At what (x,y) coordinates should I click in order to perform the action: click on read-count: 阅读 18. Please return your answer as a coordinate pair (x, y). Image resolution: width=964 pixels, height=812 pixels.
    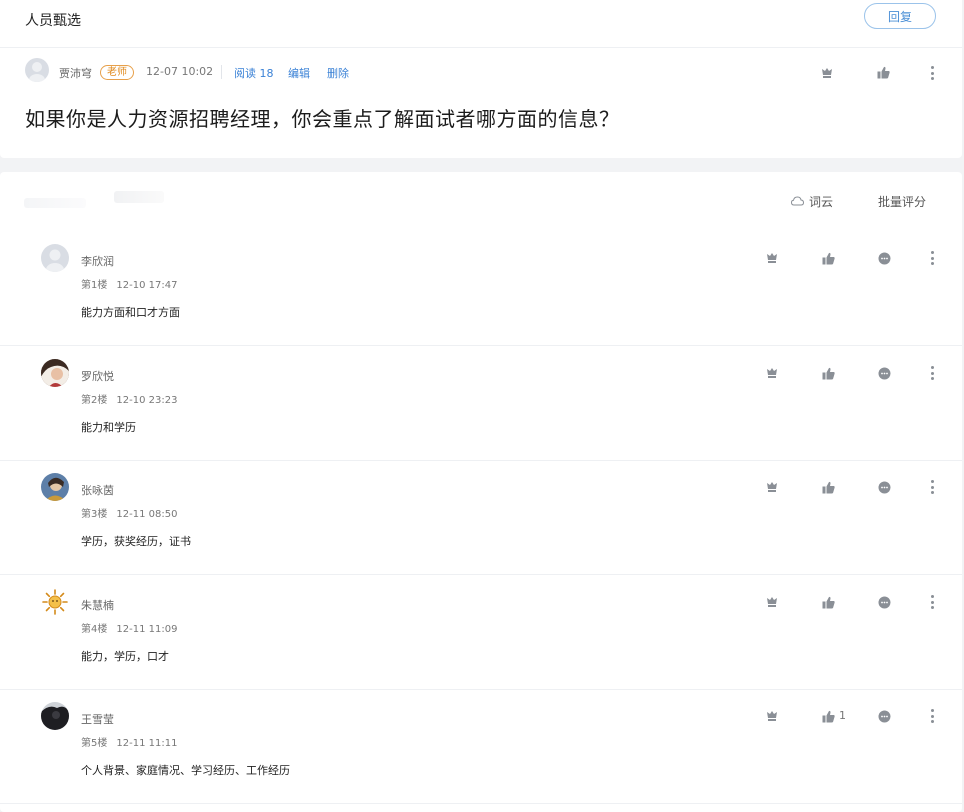
    Looking at the image, I should click on (254, 73).